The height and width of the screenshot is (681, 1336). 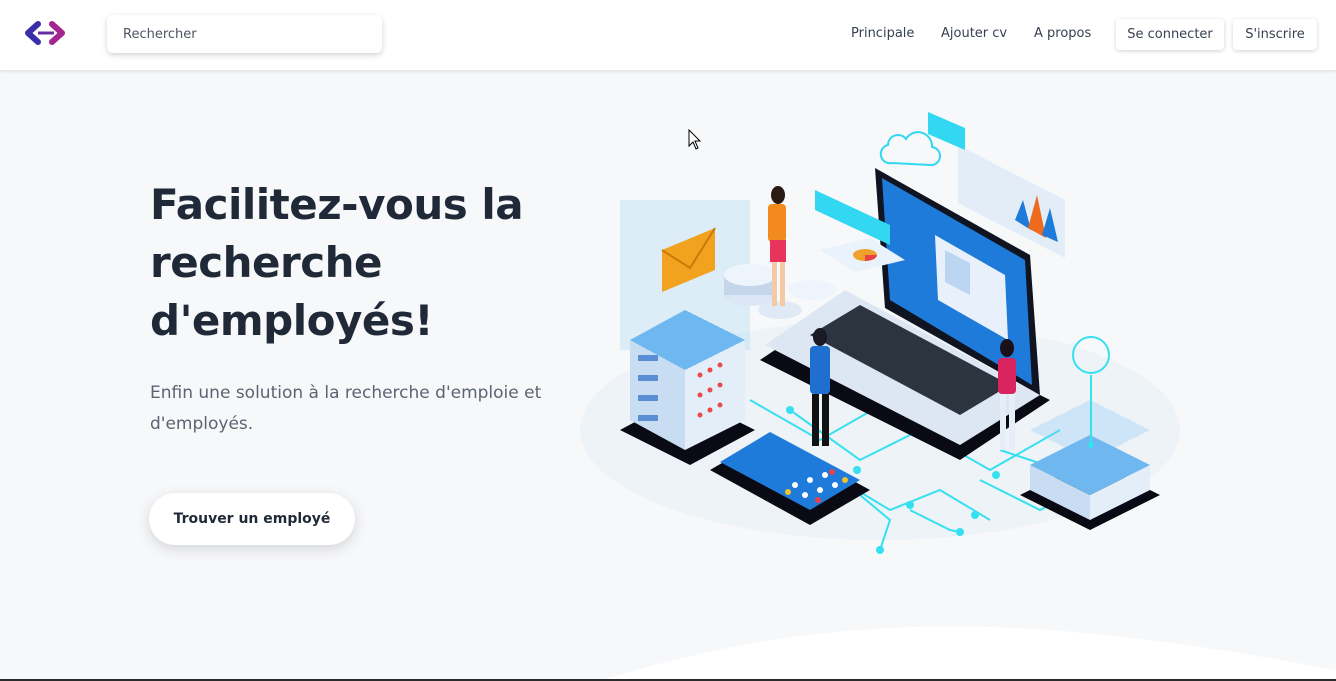 I want to click on login-button: Se connecter, so click(x=1170, y=34).